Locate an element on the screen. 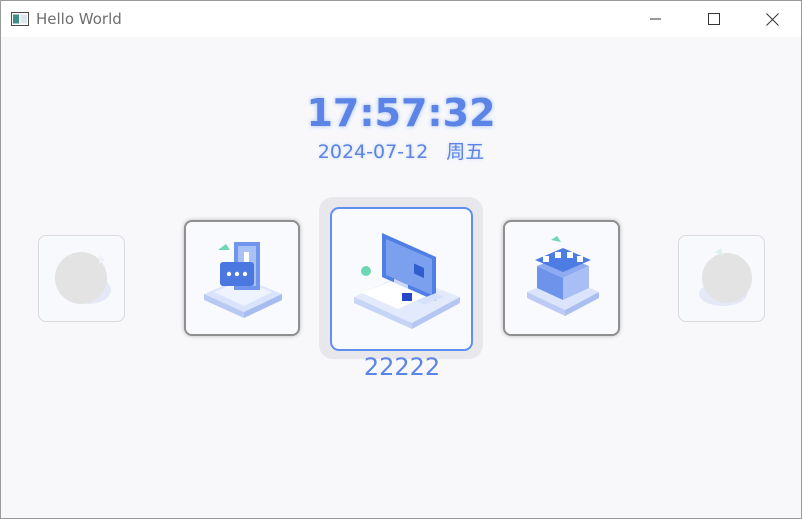  close-button is located at coordinates (772, 19).